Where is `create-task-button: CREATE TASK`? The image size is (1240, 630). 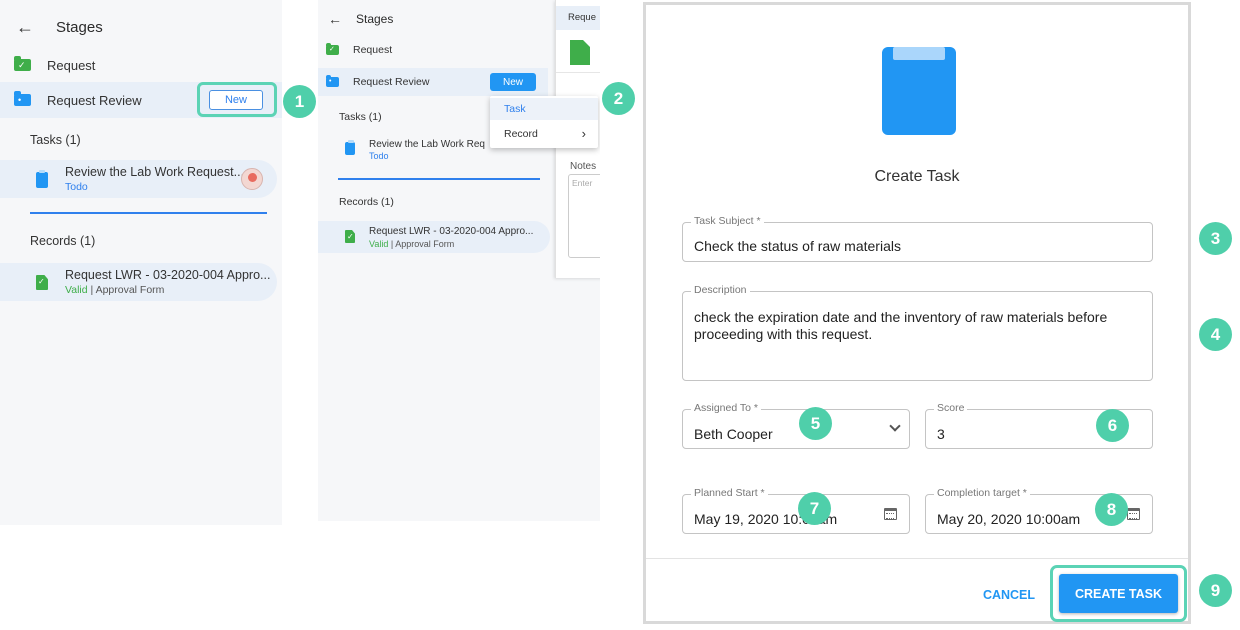 create-task-button: CREATE TASK is located at coordinates (1118, 593).